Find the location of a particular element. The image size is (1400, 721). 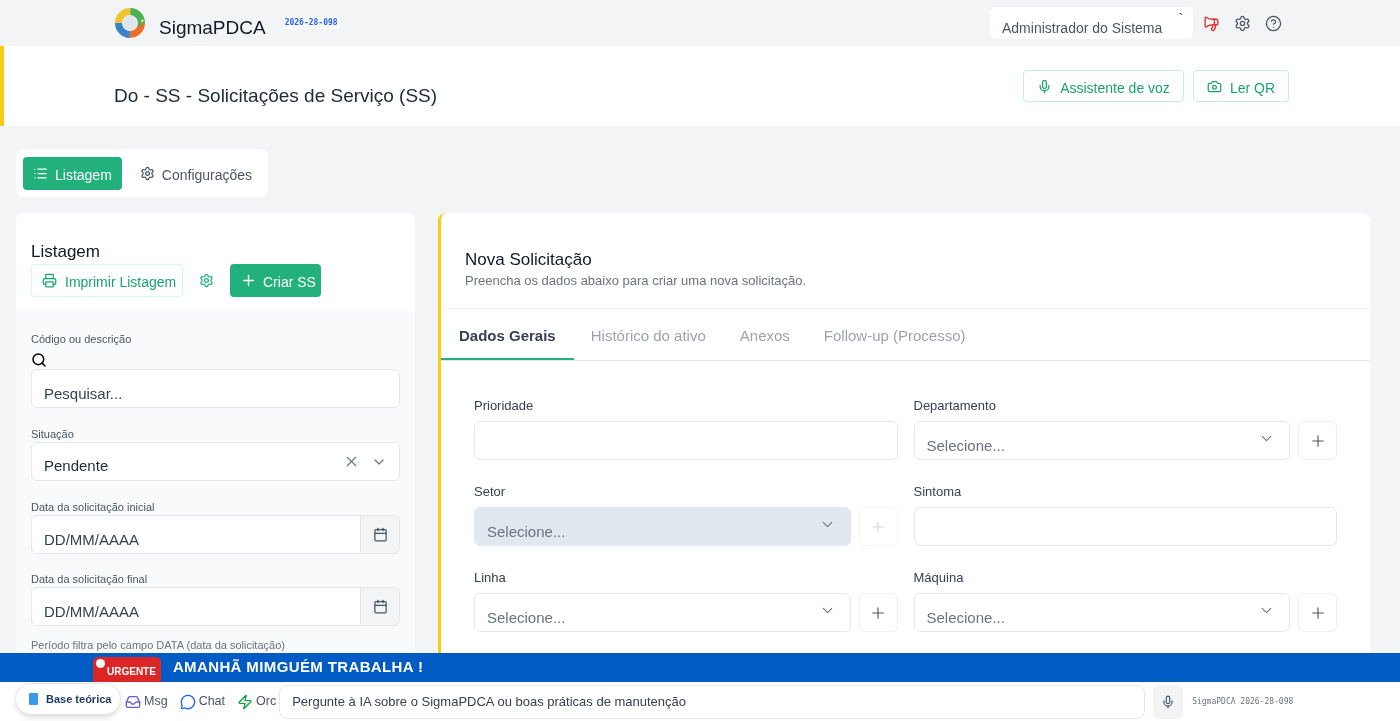

inbox-icon is located at coordinates (133, 701).